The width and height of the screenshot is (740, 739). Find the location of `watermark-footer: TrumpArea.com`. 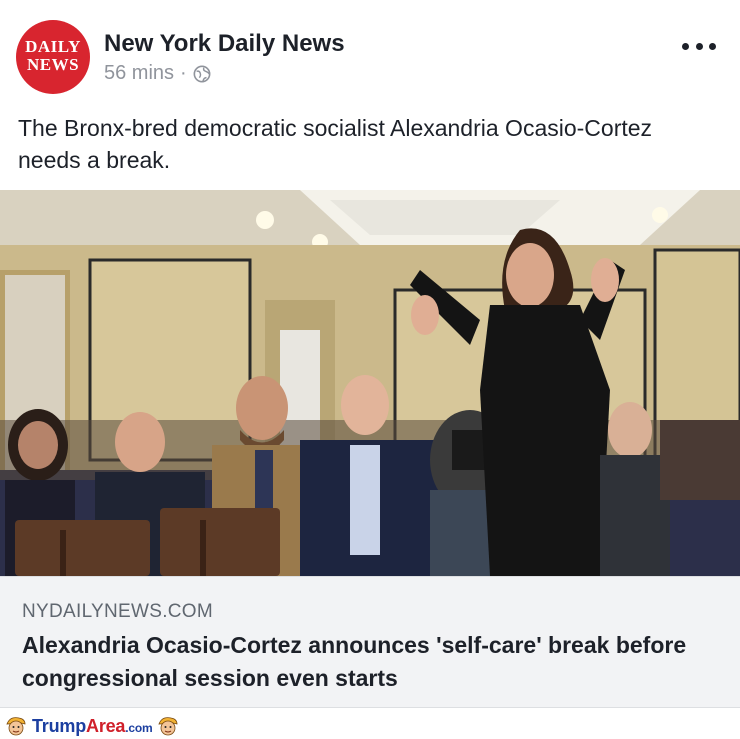

watermark-footer: TrumpArea.com is located at coordinates (370, 725).